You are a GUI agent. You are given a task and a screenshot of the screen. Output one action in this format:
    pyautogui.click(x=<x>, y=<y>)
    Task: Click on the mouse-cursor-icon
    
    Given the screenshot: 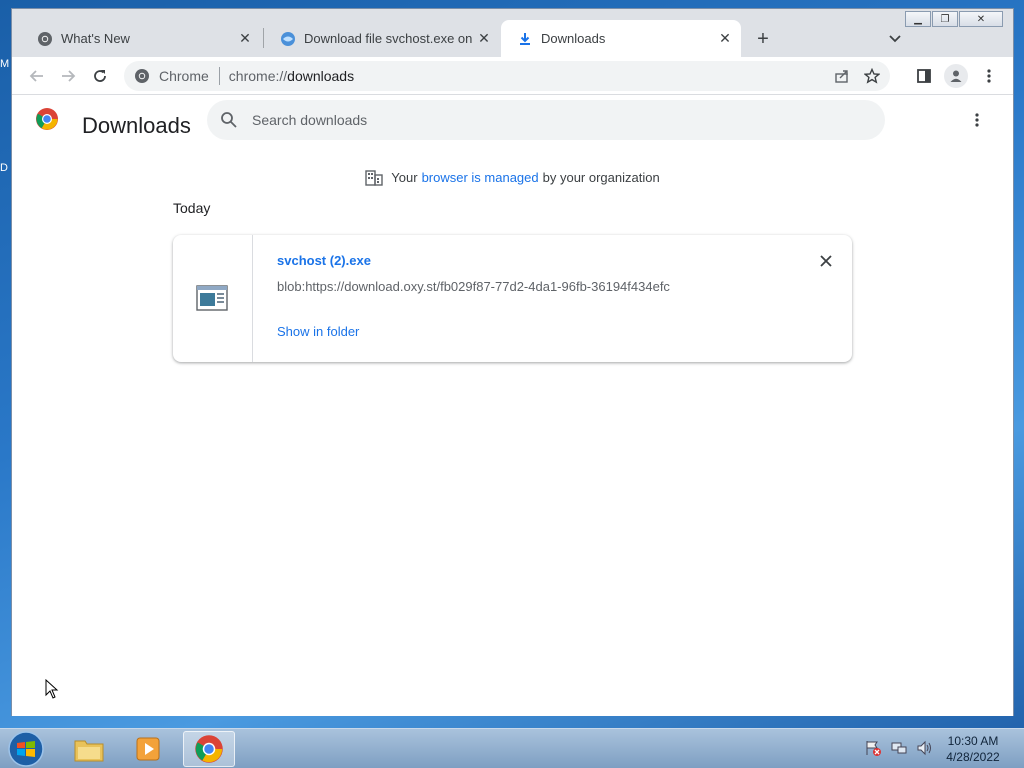 What is the action you would take?
    pyautogui.click(x=52, y=689)
    